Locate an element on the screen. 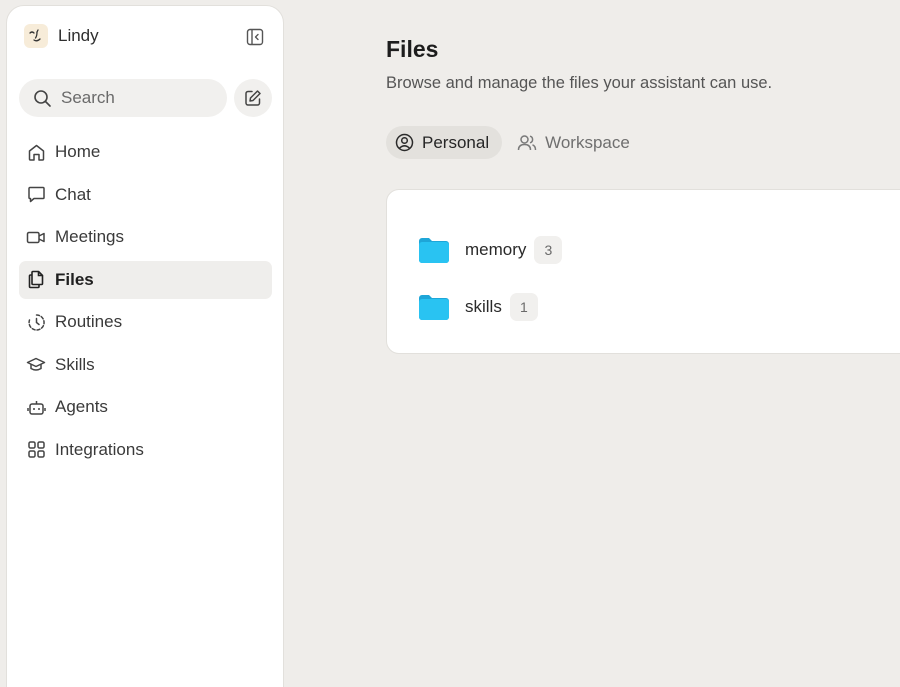 This screenshot has width=900, height=687. sidebar-item-chat: Chat is located at coordinates (145, 195).